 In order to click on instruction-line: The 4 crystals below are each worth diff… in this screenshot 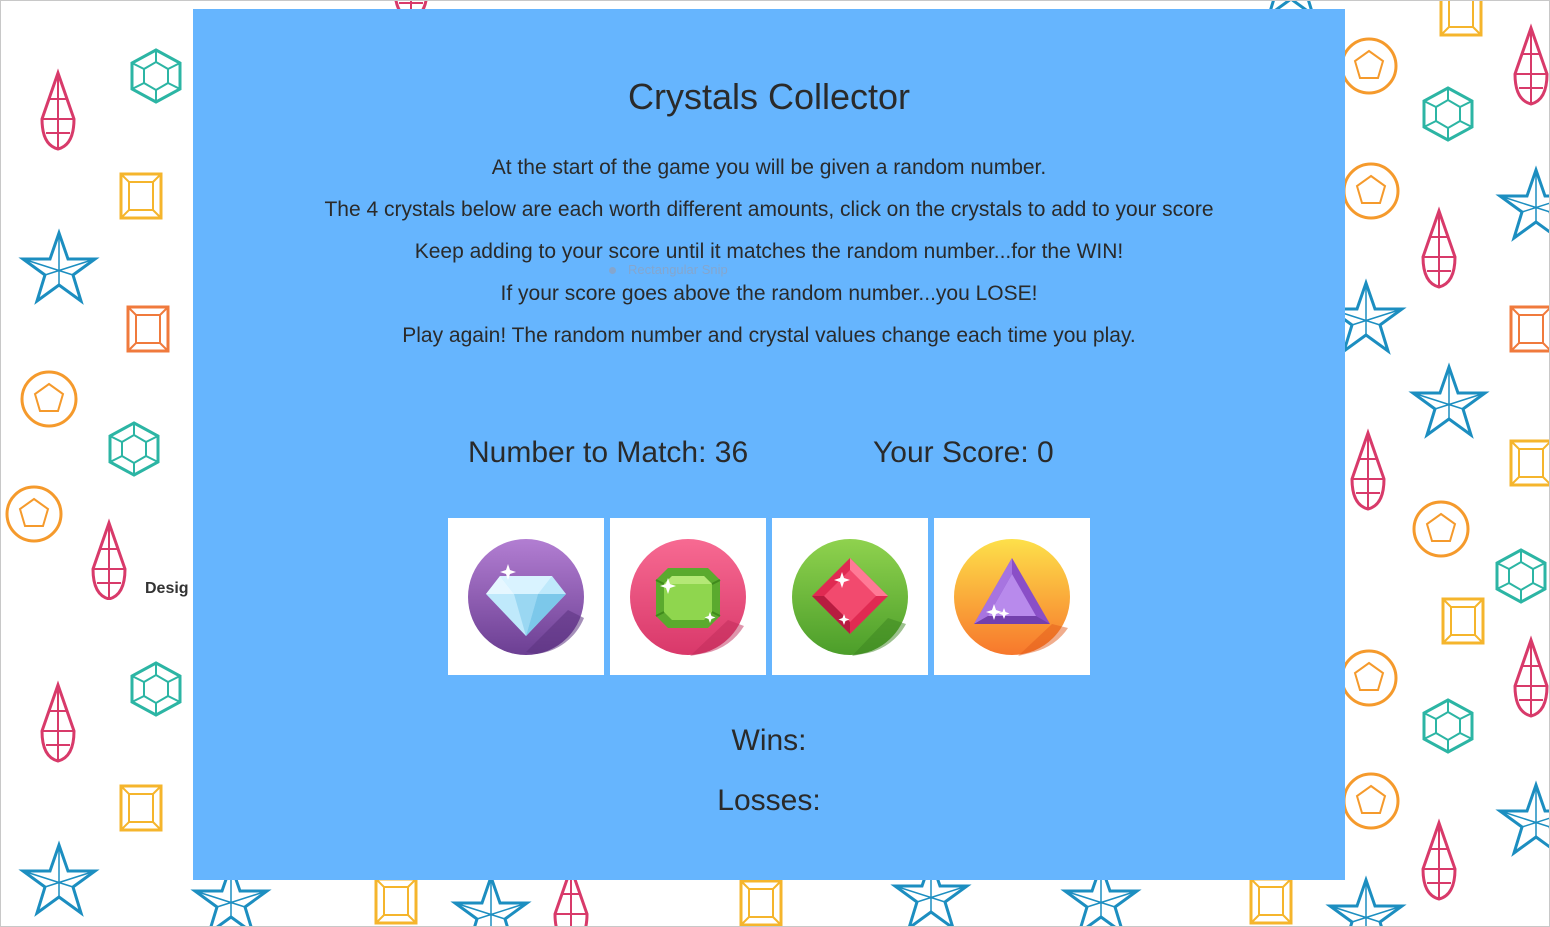, I will do `click(769, 209)`.